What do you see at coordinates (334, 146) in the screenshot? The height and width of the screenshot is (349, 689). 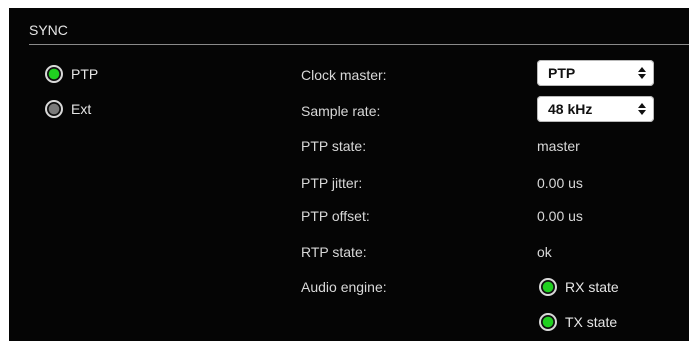 I see `ptp-state-label: PTP state:` at bounding box center [334, 146].